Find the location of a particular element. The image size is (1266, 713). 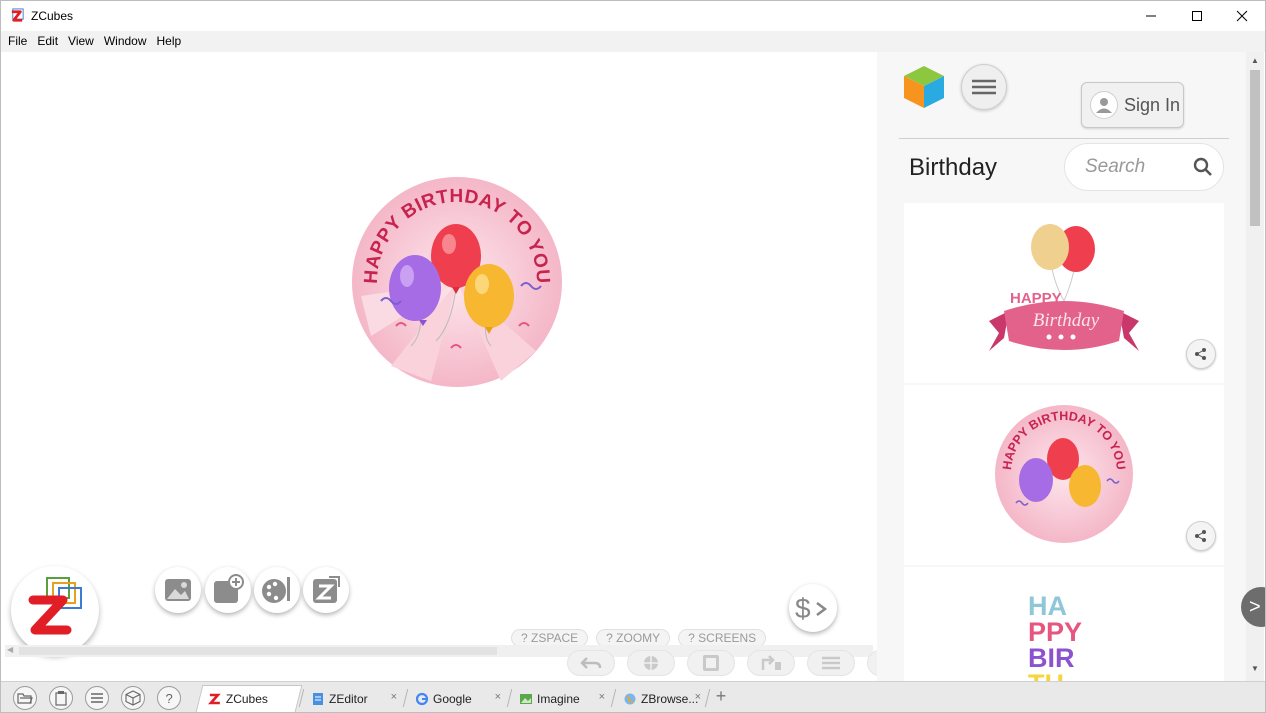

banner-script-text: Birthday is located at coordinates (1066, 320).